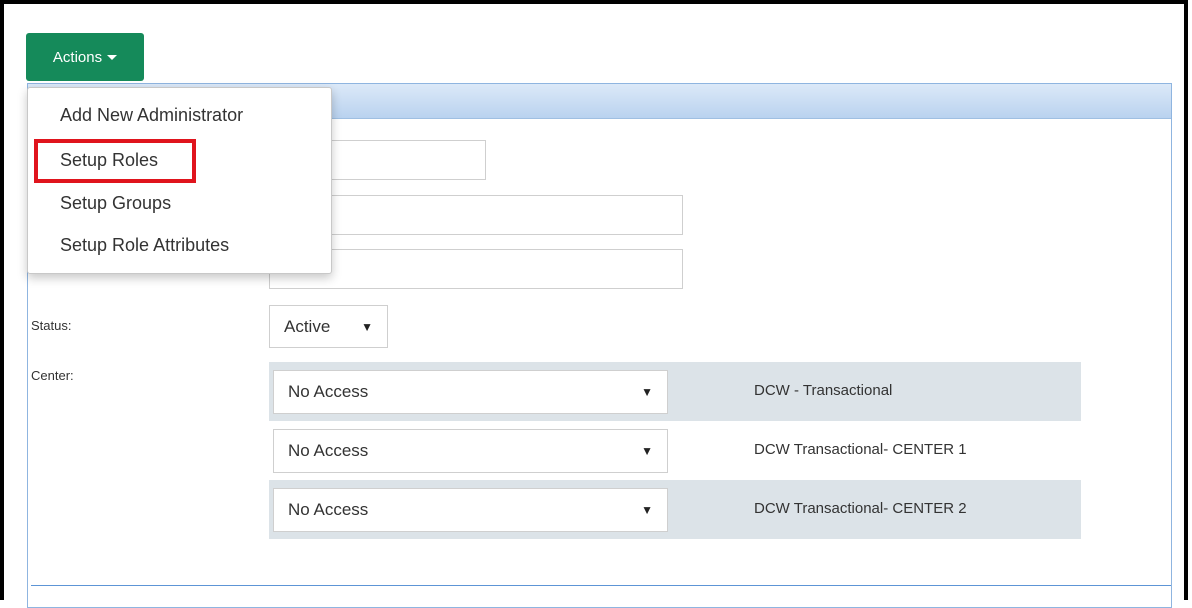  I want to click on actions-label: Actions, so click(77, 57).